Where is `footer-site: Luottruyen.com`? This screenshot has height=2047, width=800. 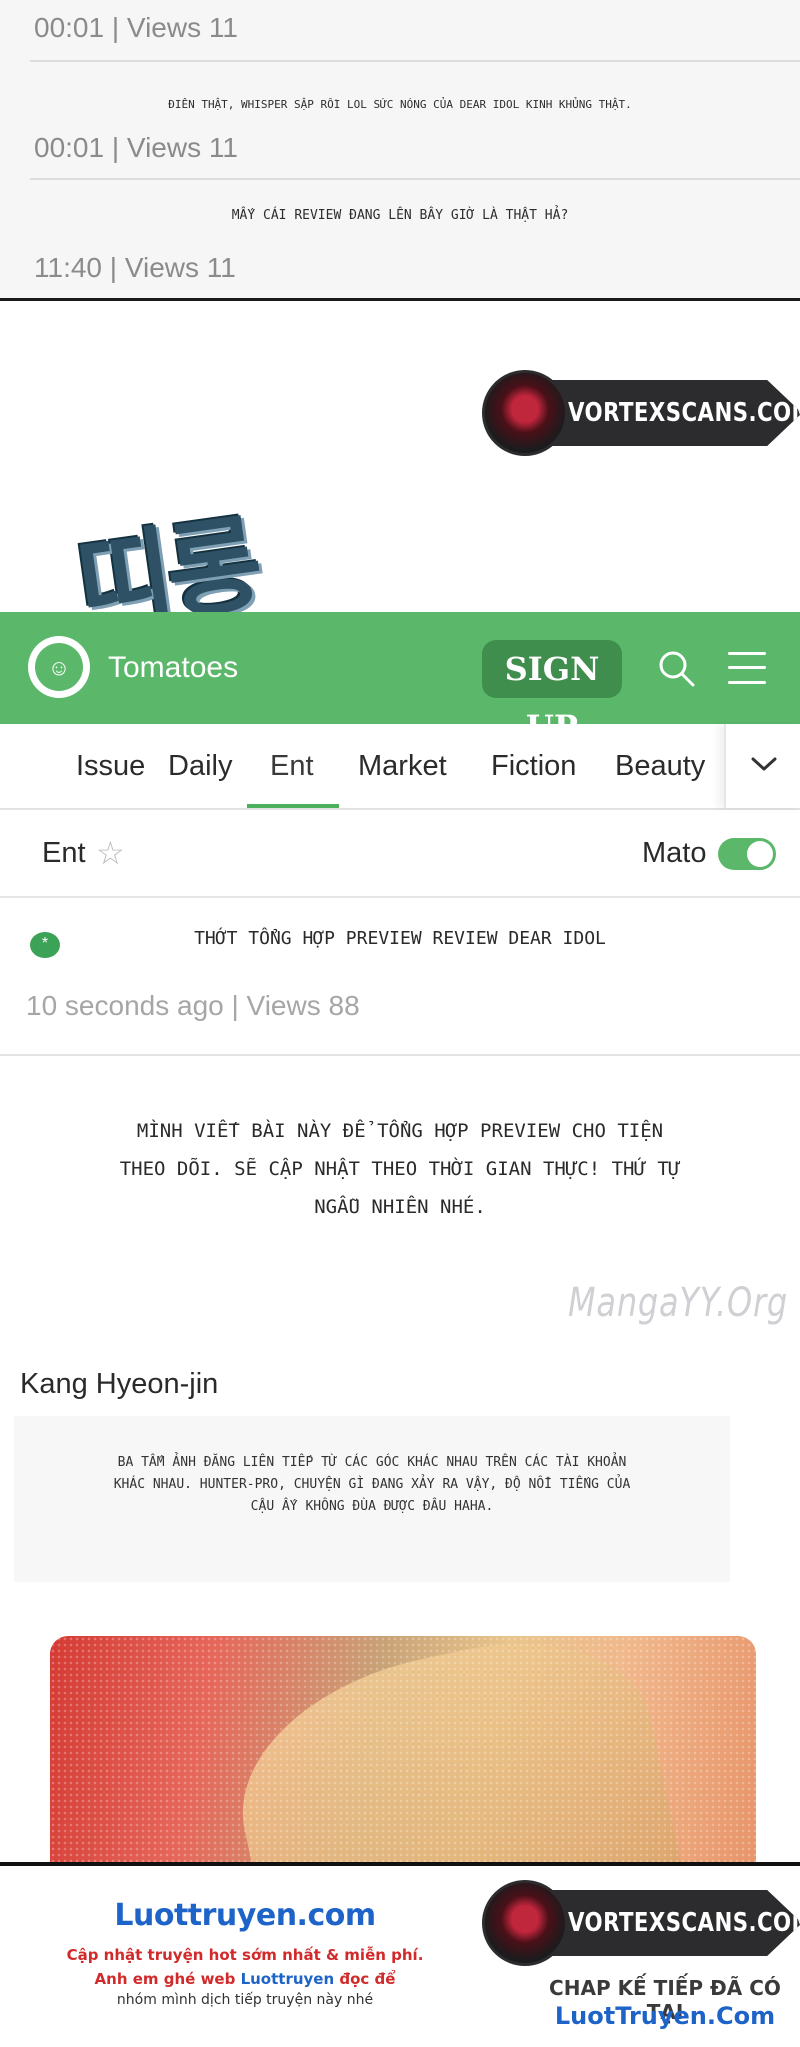 footer-site: Luottruyen.com is located at coordinates (245, 1915).